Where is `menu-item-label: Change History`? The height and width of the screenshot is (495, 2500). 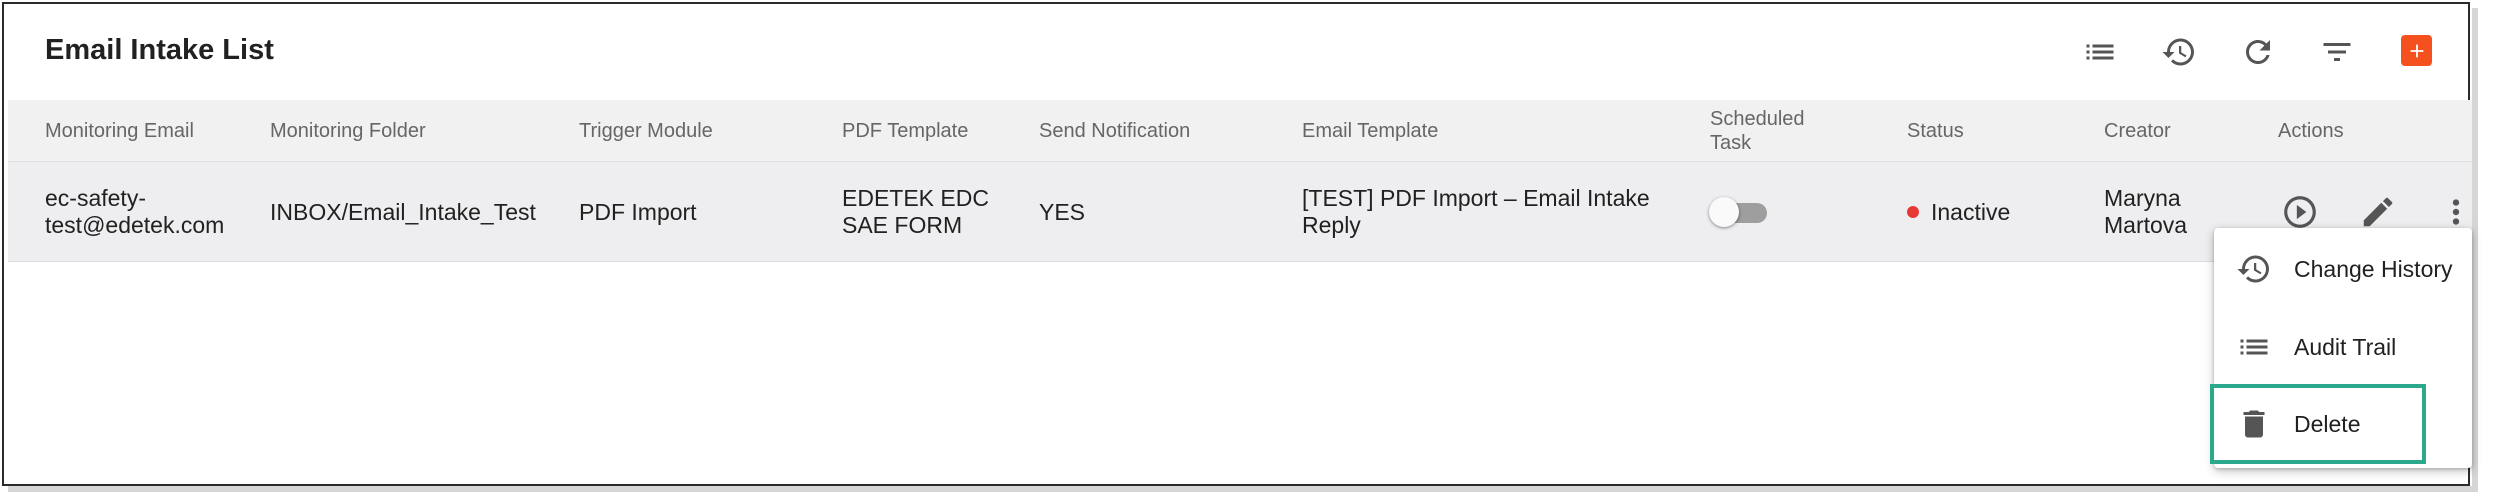 menu-item-label: Change History is located at coordinates (2373, 268).